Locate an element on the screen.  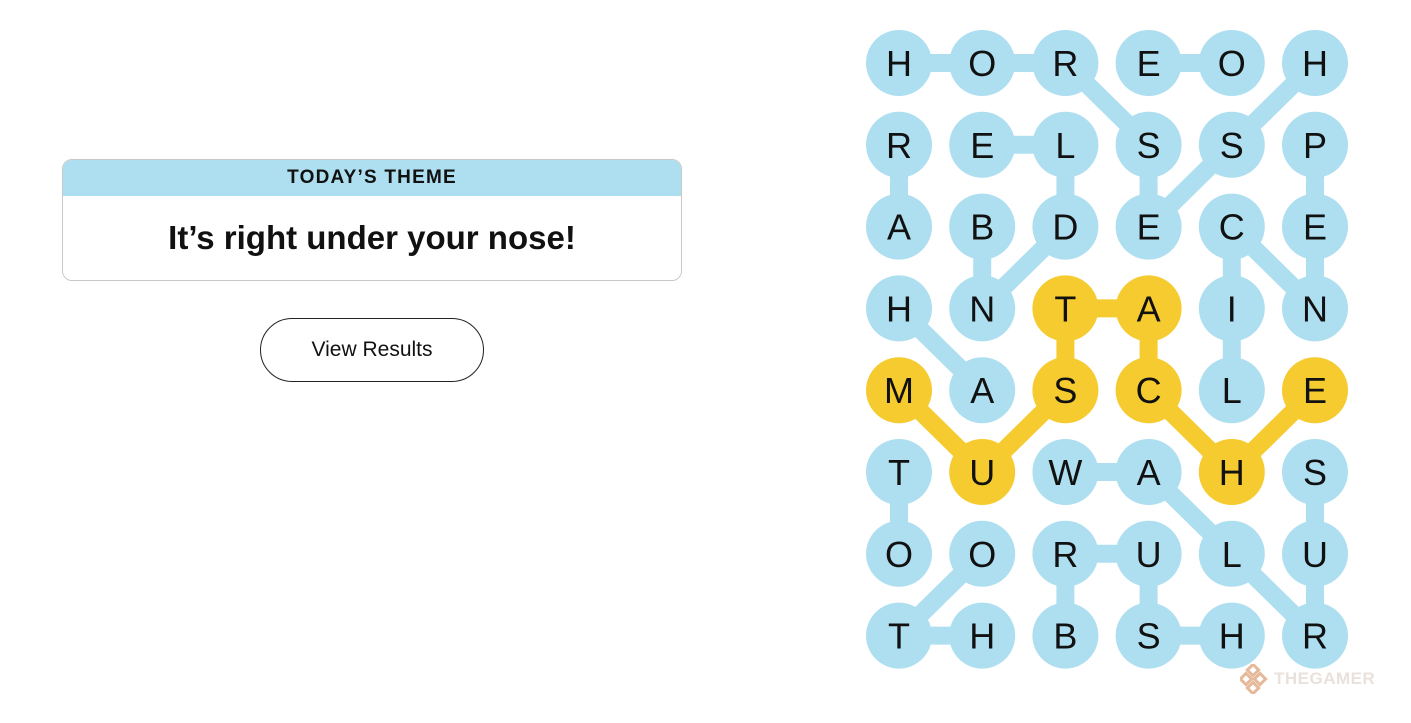
watermark: THEGAMER is located at coordinates (1307, 679).